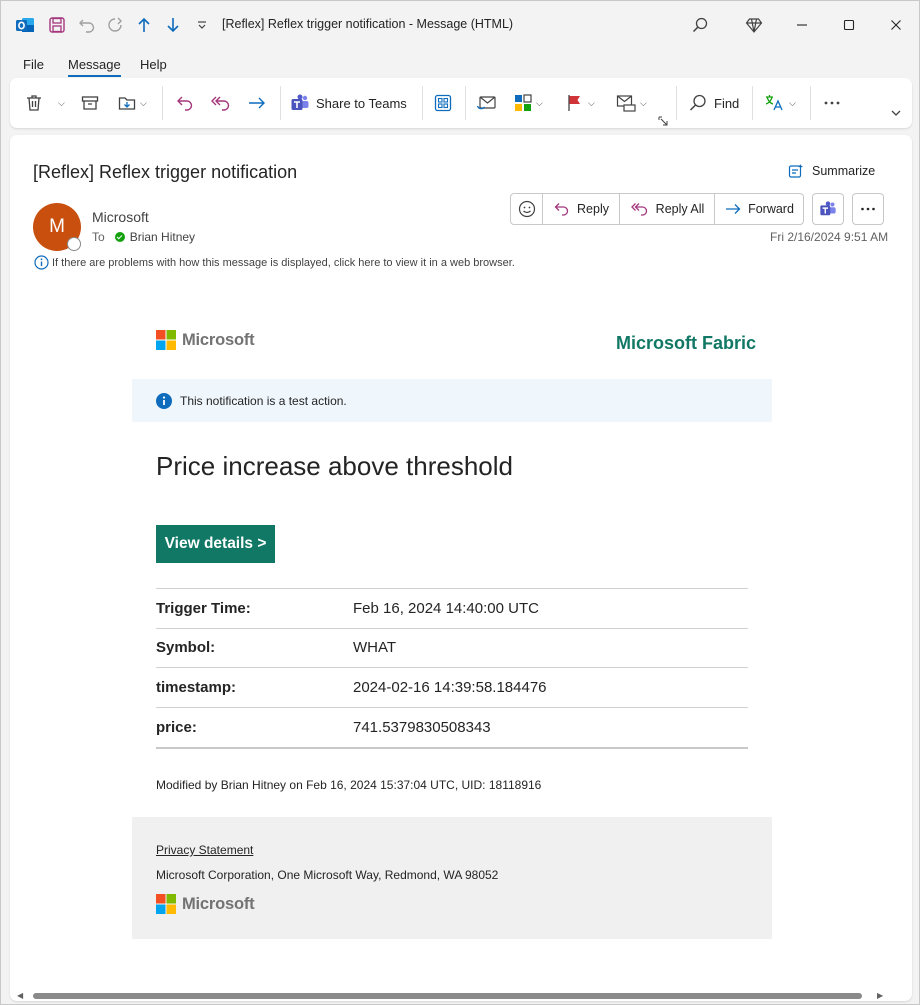  What do you see at coordinates (754, 25) in the screenshot?
I see `premium-diamond-icon` at bounding box center [754, 25].